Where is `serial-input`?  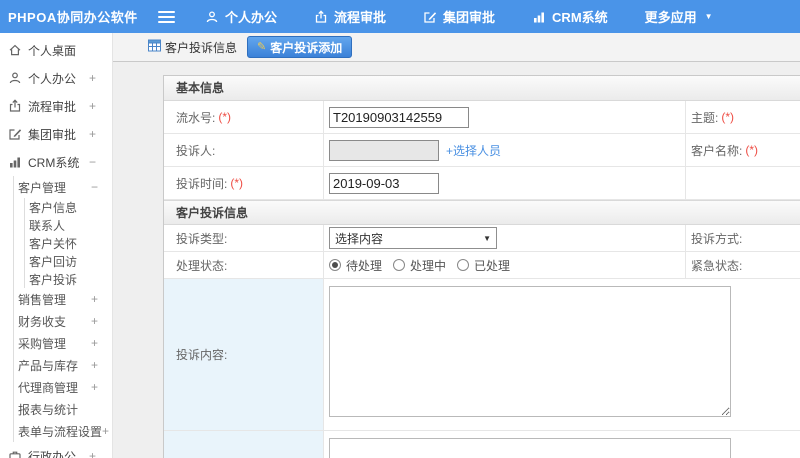 serial-input is located at coordinates (399, 117).